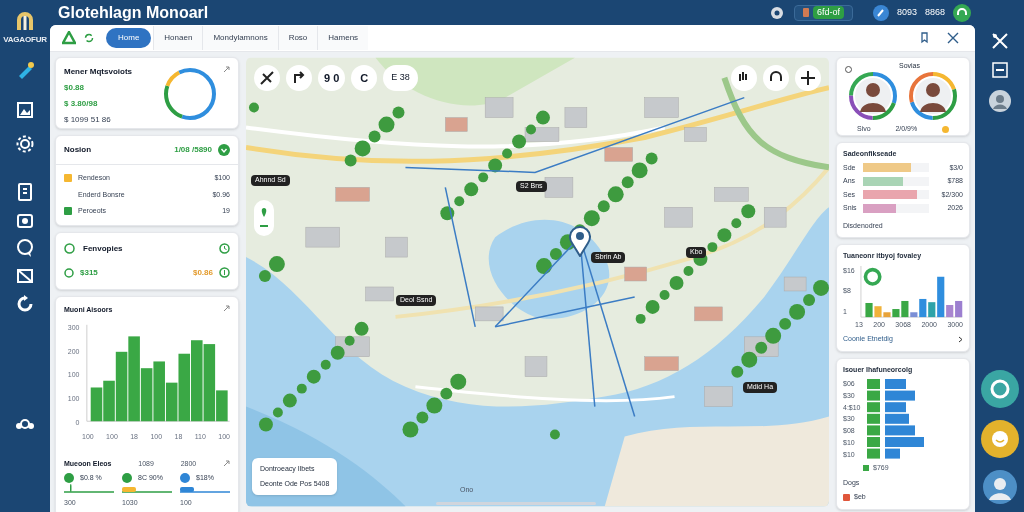 Image resolution: width=1024 pixels, height=512 pixels. What do you see at coordinates (89, 272) in the screenshot?
I see `metric-text: $315` at bounding box center [89, 272].